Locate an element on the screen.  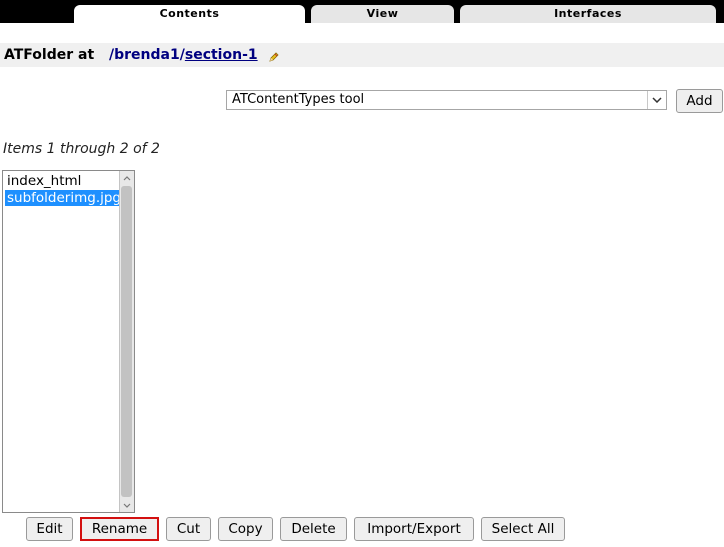
chevron-down-icon is located at coordinates (656, 100).